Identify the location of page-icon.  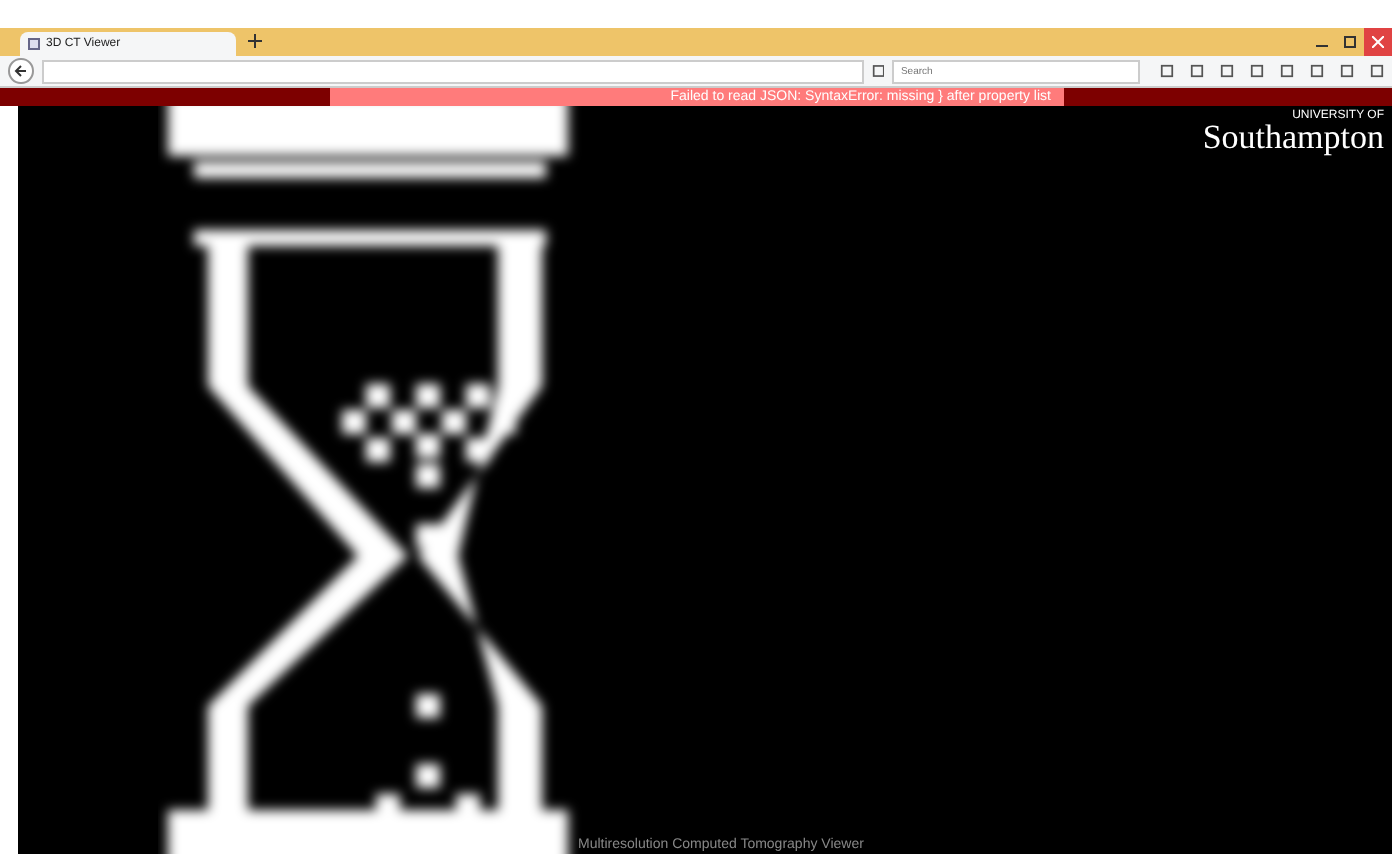
(34, 44).